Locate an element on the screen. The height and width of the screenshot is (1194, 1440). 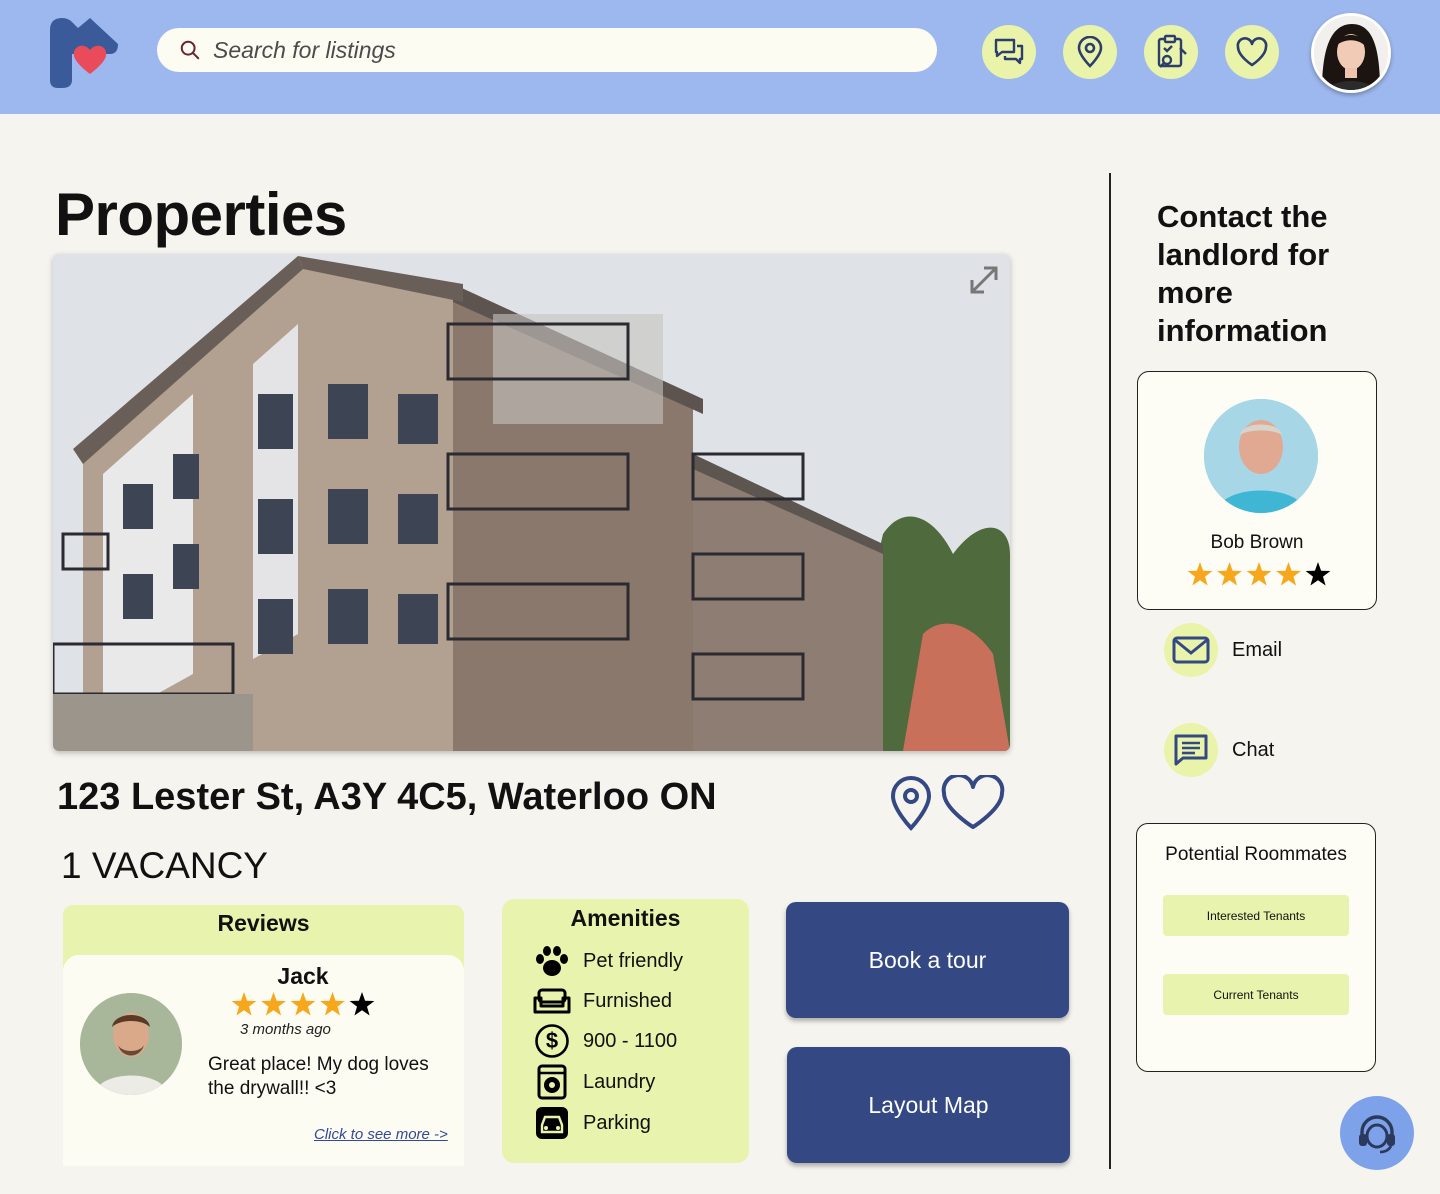
washer-icon is located at coordinates (552, 1082).